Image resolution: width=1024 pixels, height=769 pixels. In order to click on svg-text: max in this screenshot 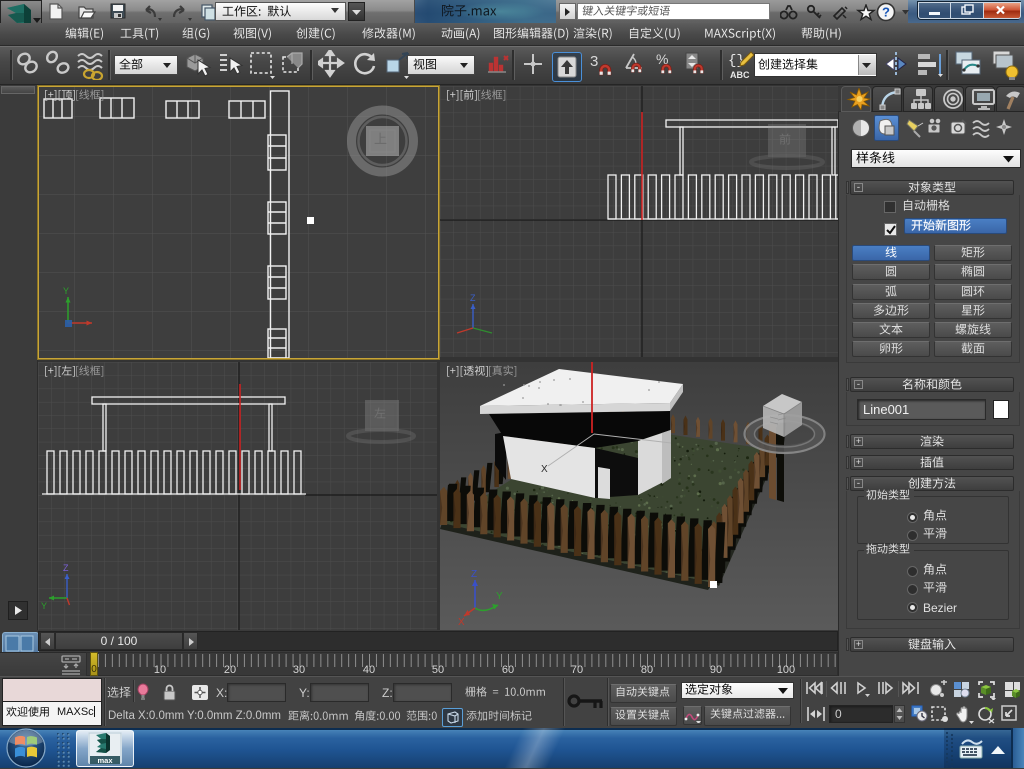, I will do `click(105, 760)`.